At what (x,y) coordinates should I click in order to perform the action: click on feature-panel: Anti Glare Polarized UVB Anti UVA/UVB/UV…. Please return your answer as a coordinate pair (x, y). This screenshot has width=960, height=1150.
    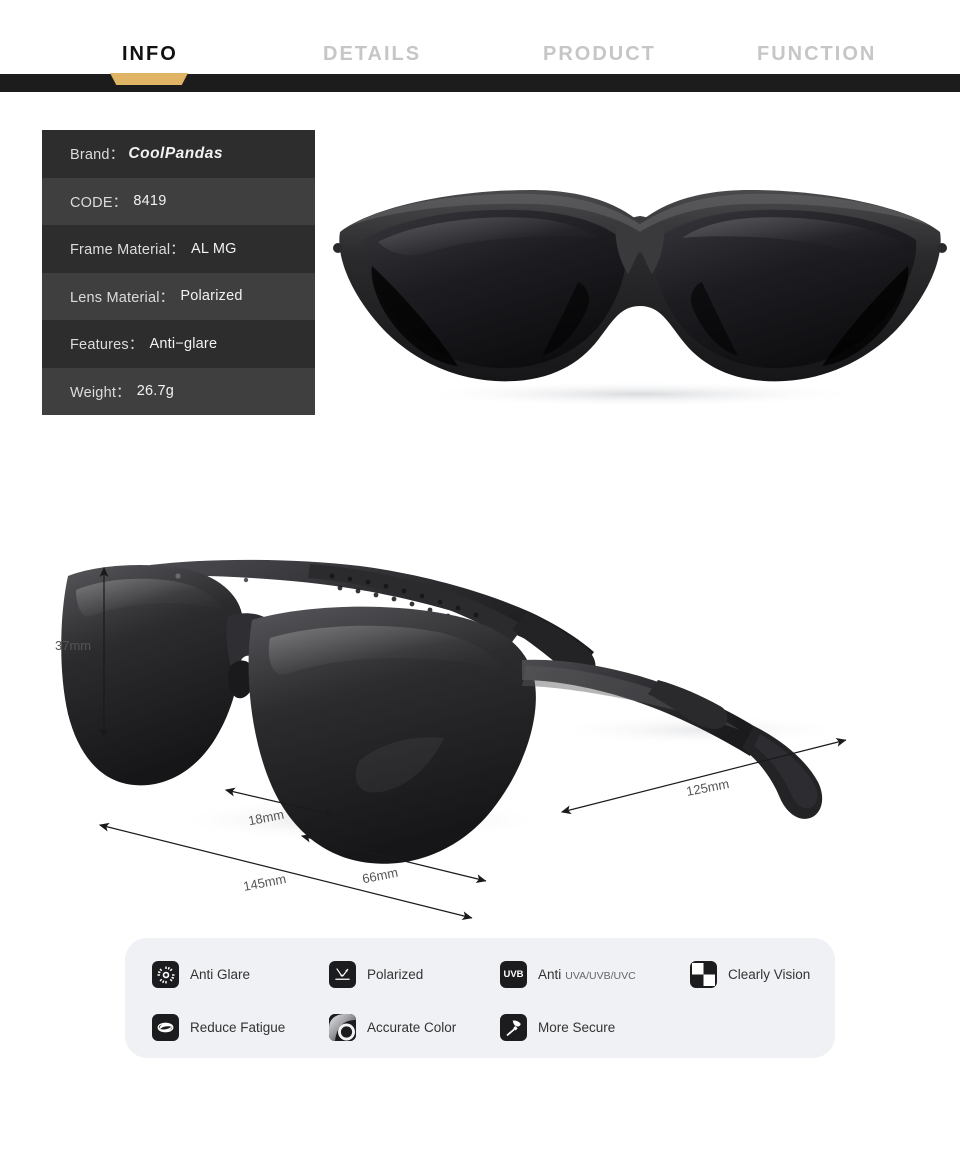
    Looking at the image, I should click on (480, 998).